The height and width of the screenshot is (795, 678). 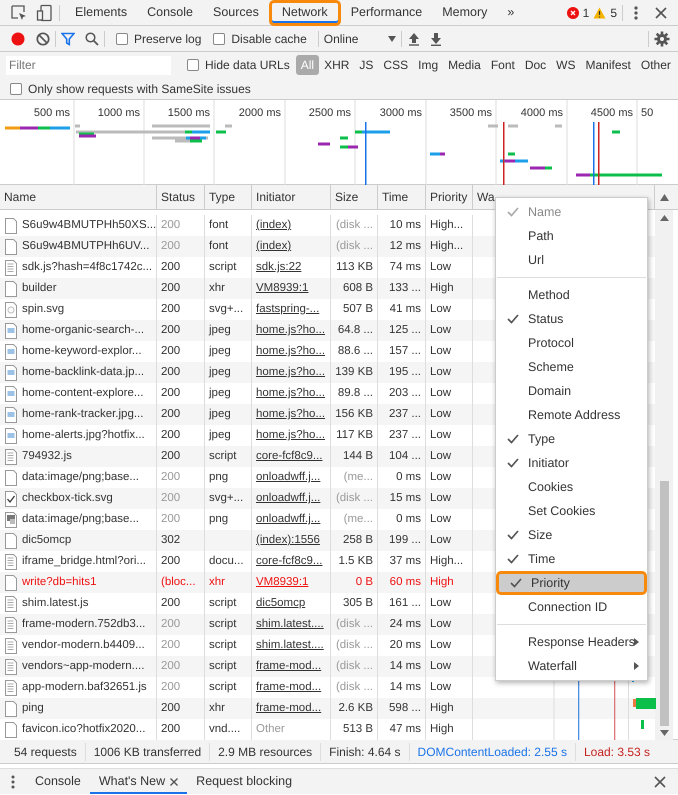 What do you see at coordinates (270, 729) in the screenshot?
I see `initiator-text: Other` at bounding box center [270, 729].